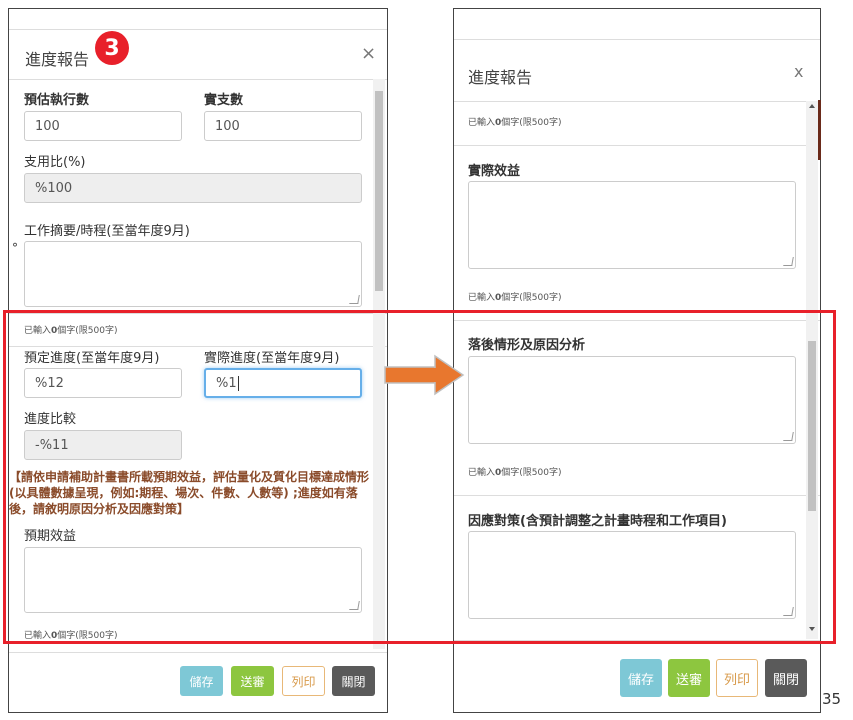 Image resolution: width=853 pixels, height=720 pixels. Describe the element at coordinates (103, 126) in the screenshot. I see `est-exec-input: 100` at that location.